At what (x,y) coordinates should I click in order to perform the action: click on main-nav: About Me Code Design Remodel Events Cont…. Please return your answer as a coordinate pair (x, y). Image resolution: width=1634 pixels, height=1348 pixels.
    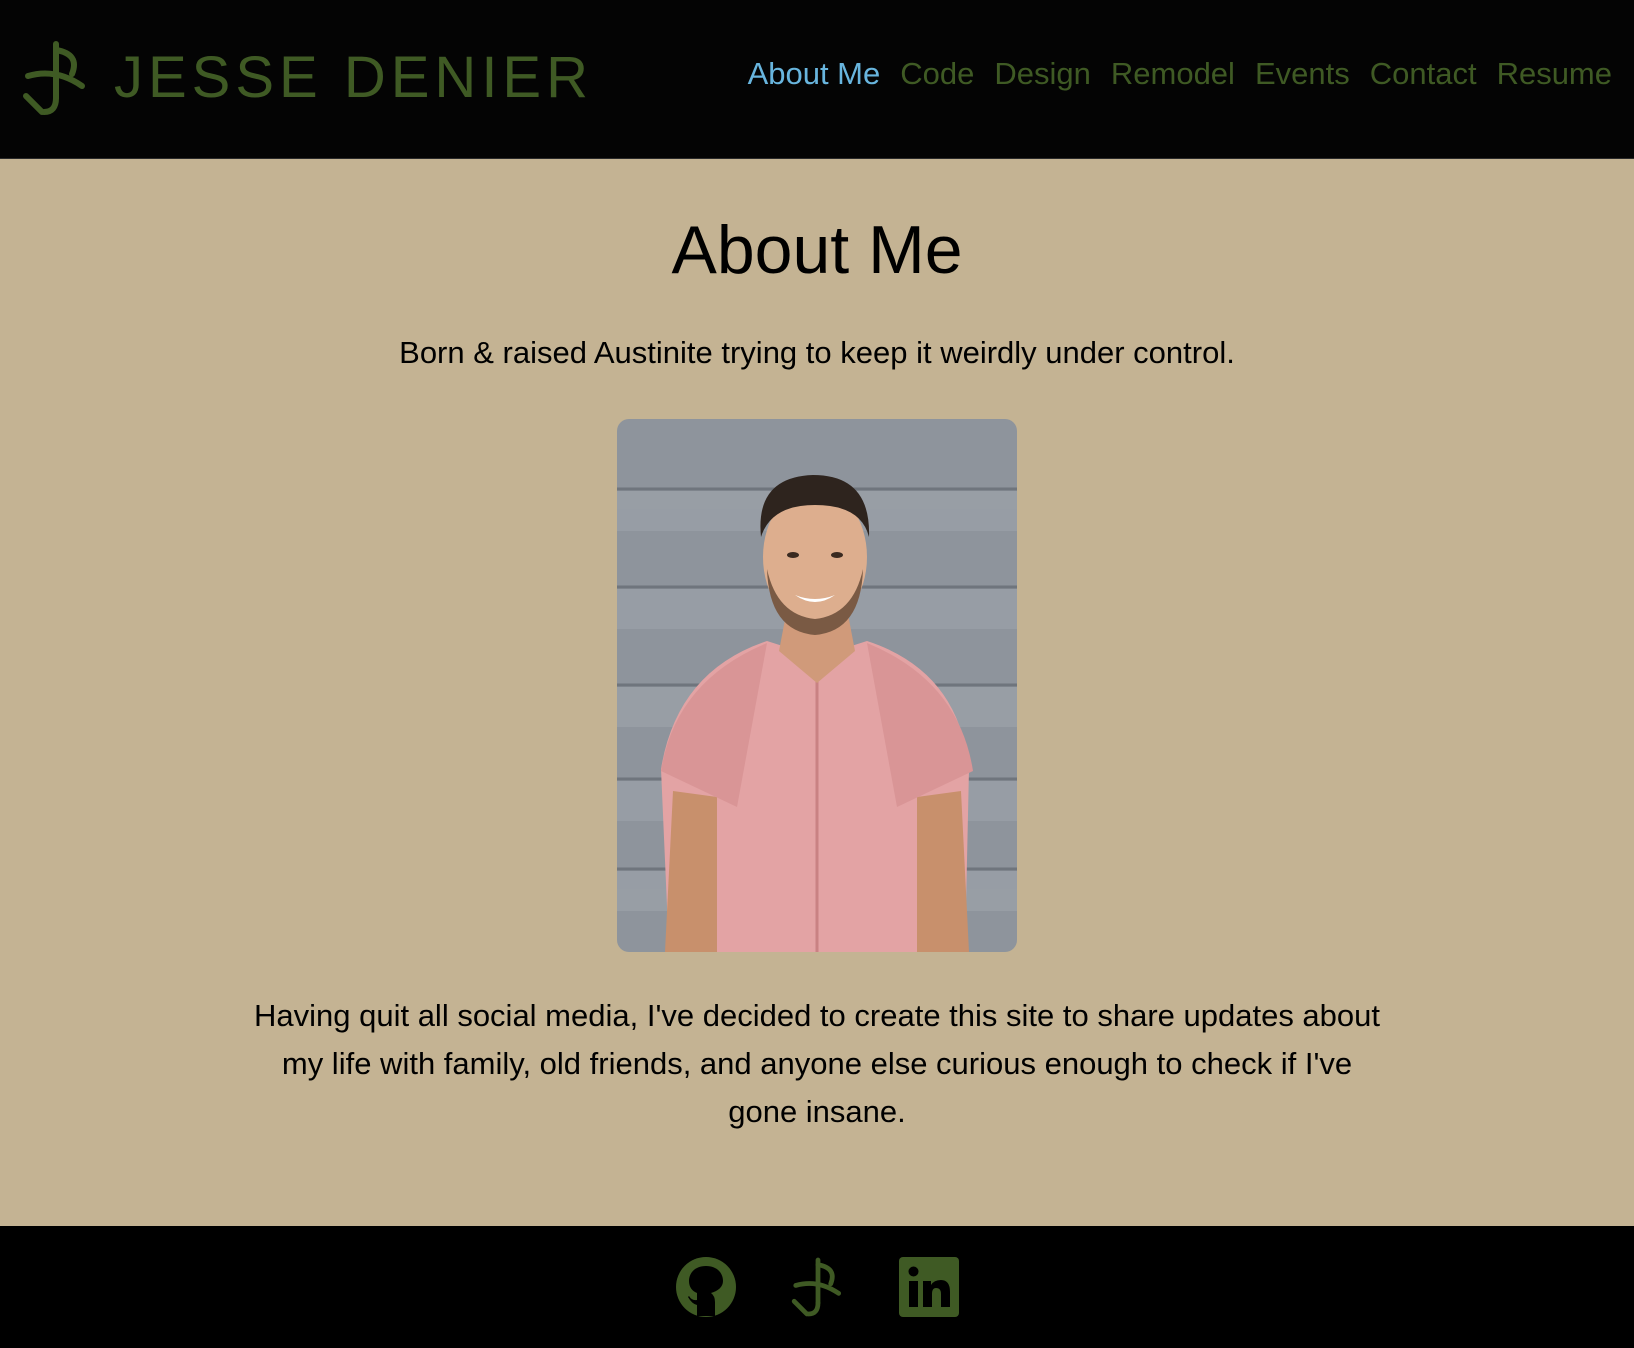
    Looking at the image, I should click on (1180, 73).